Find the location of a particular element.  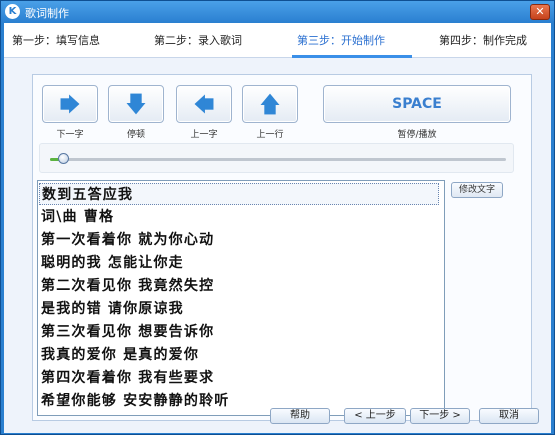

slider-thumb is located at coordinates (63, 158).